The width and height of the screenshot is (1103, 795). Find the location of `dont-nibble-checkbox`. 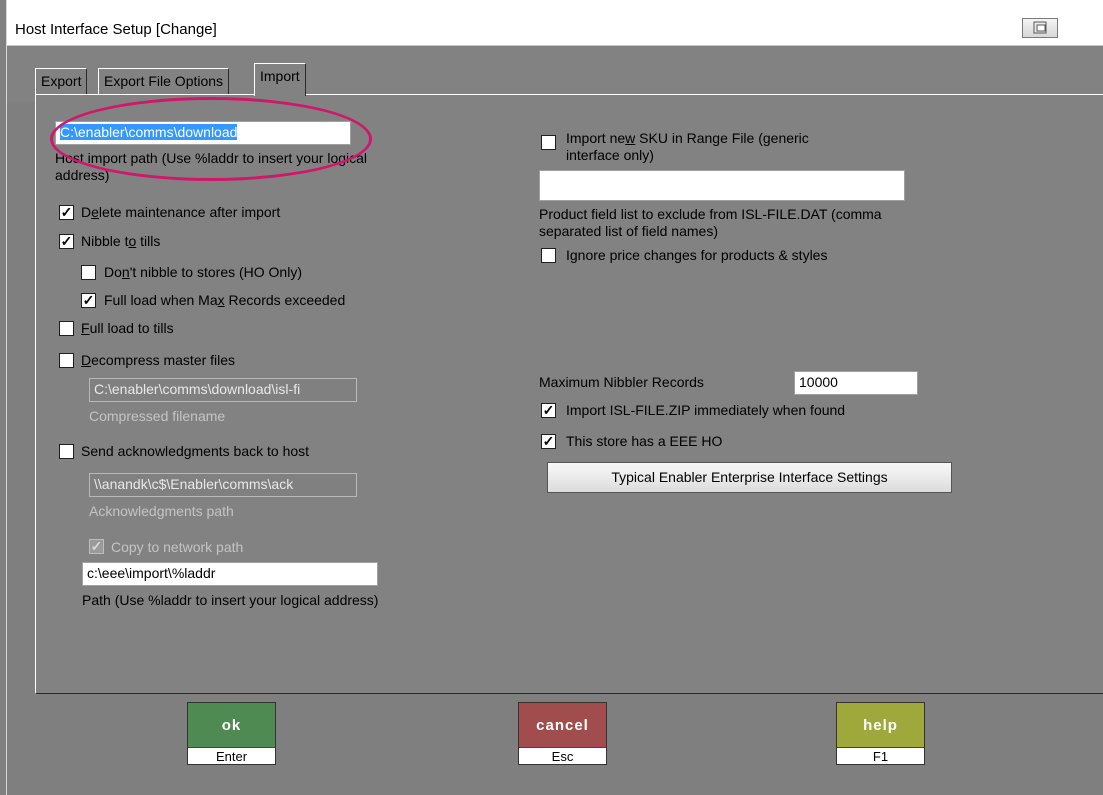

dont-nibble-checkbox is located at coordinates (88, 272).